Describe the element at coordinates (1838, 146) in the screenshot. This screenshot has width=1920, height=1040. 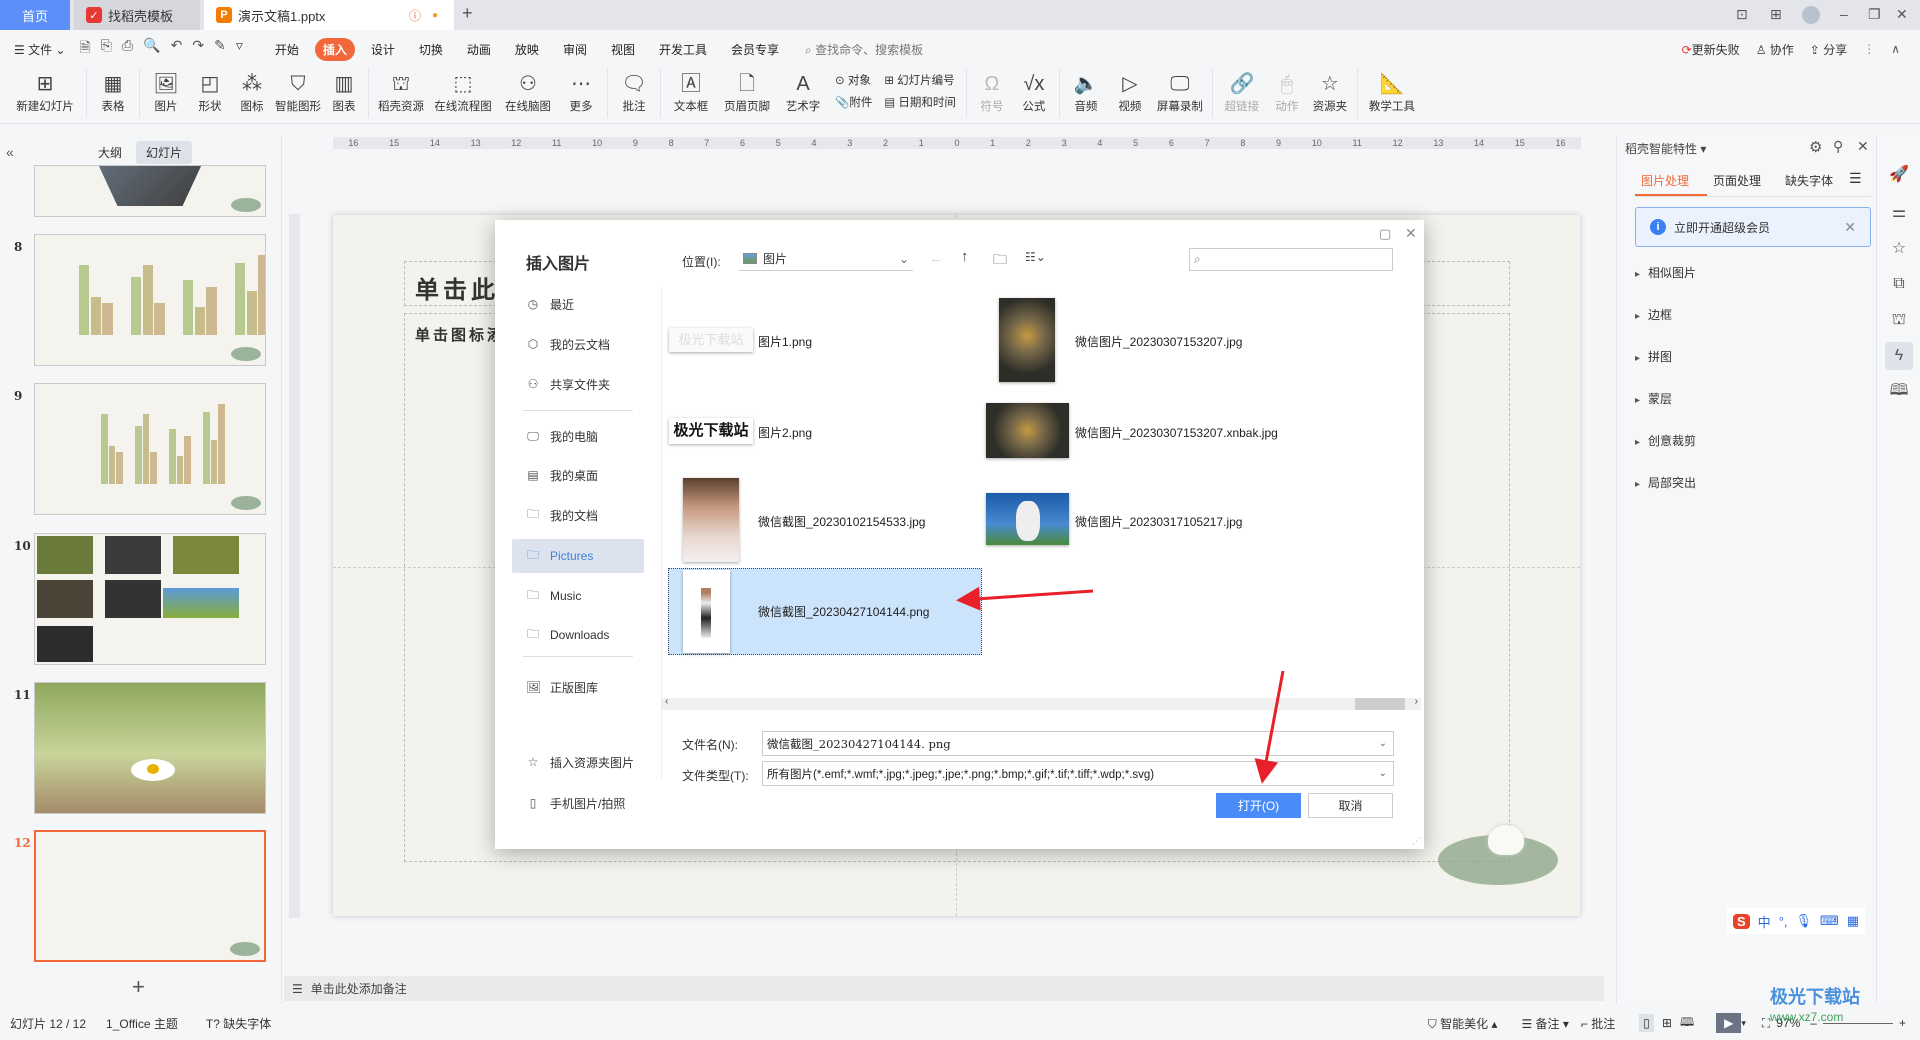
I see `pin-icon: ⚲` at that location.